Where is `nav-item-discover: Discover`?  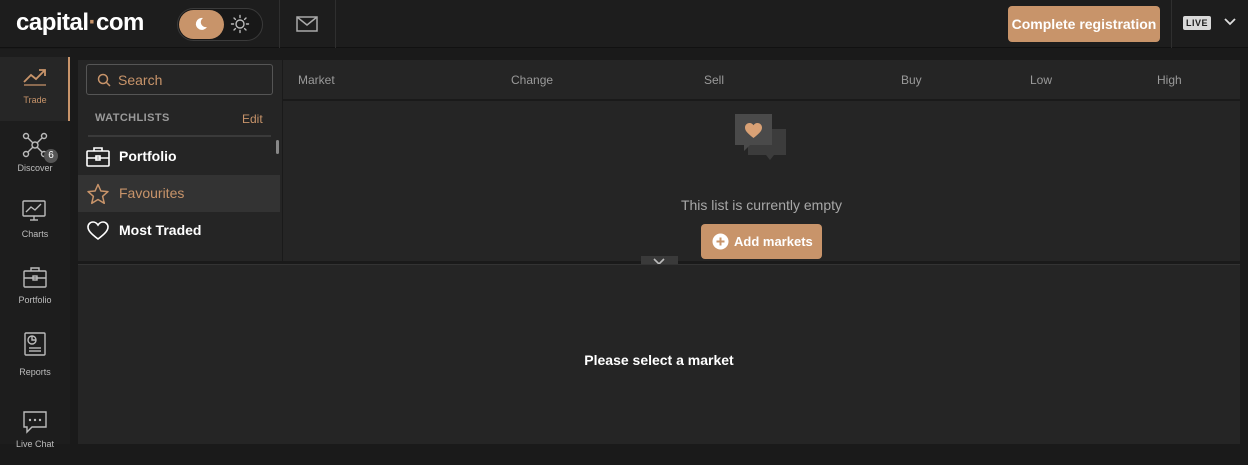
nav-item-discover: Discover is located at coordinates (35, 157).